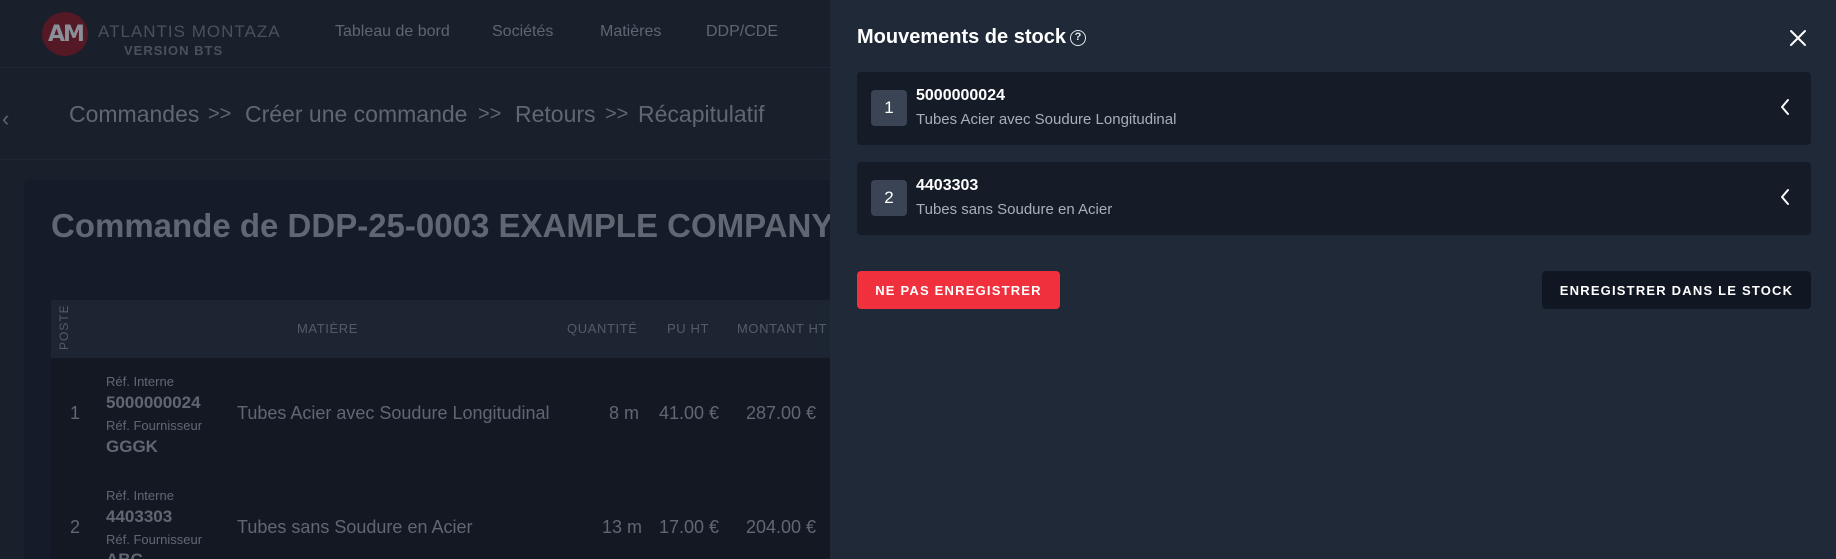  What do you see at coordinates (947, 185) in the screenshot?
I see `item-code: 4403303` at bounding box center [947, 185].